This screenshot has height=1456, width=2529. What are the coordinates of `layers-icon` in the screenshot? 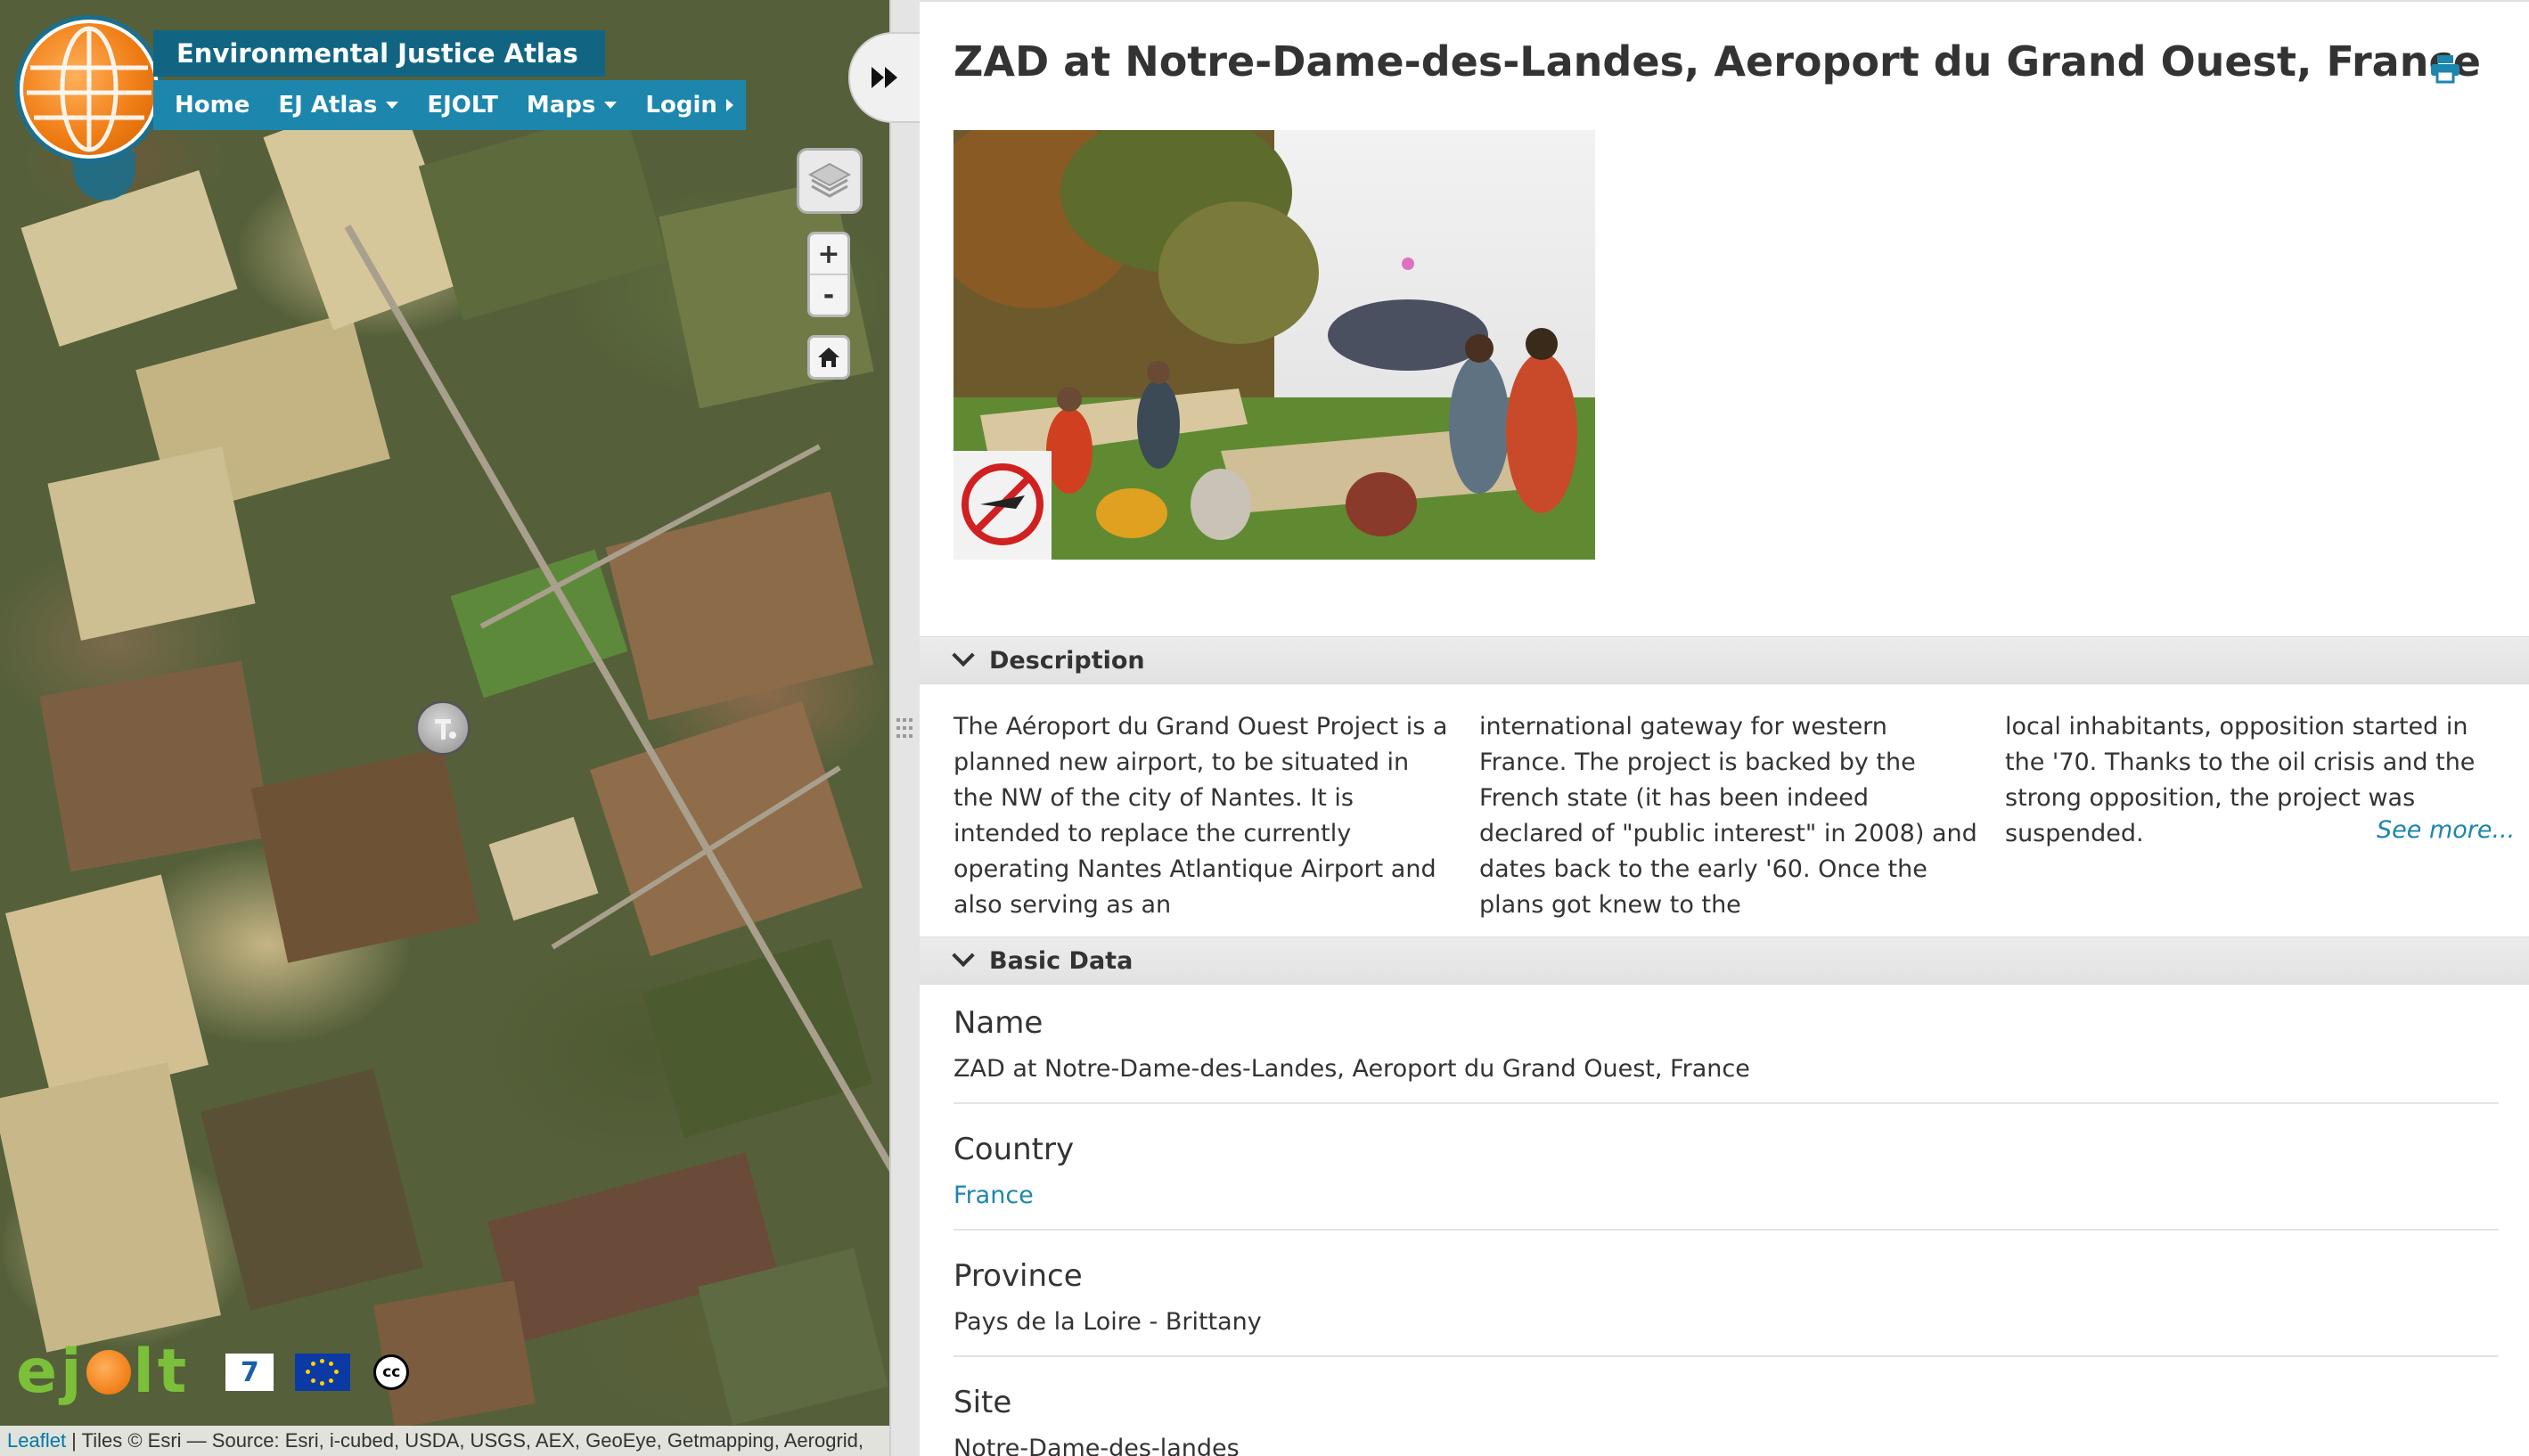 It's located at (829, 180).